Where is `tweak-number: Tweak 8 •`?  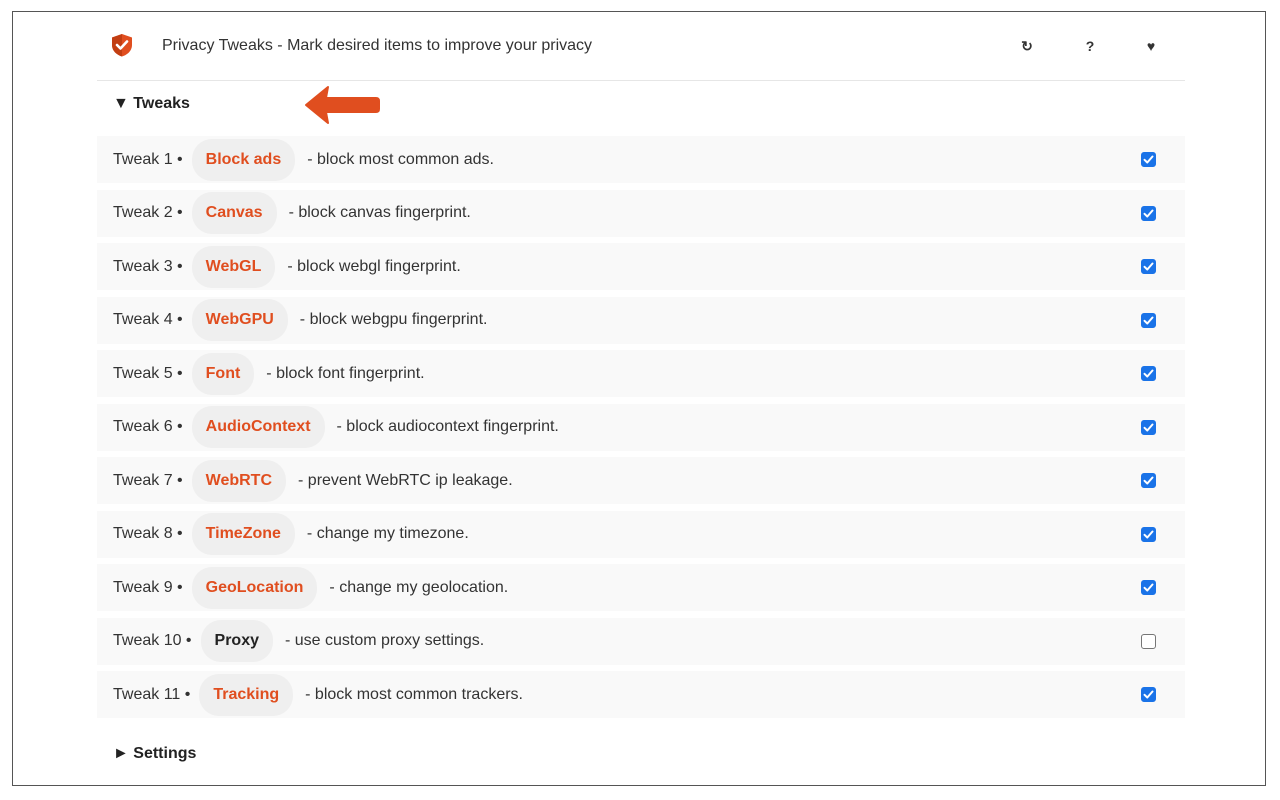
tweak-number: Tweak 8 • is located at coordinates (148, 533).